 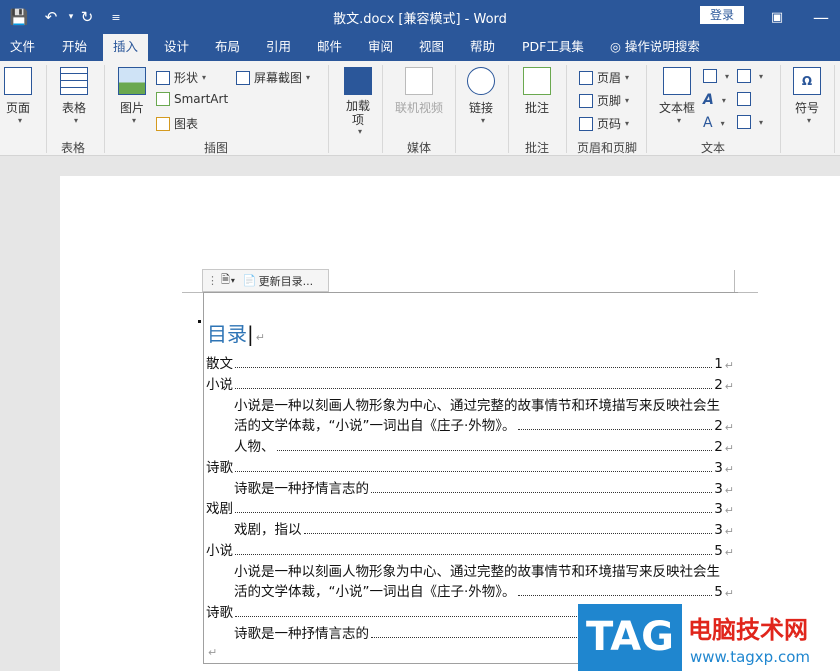 I want to click on chart-label: 图表, so click(x=186, y=124).